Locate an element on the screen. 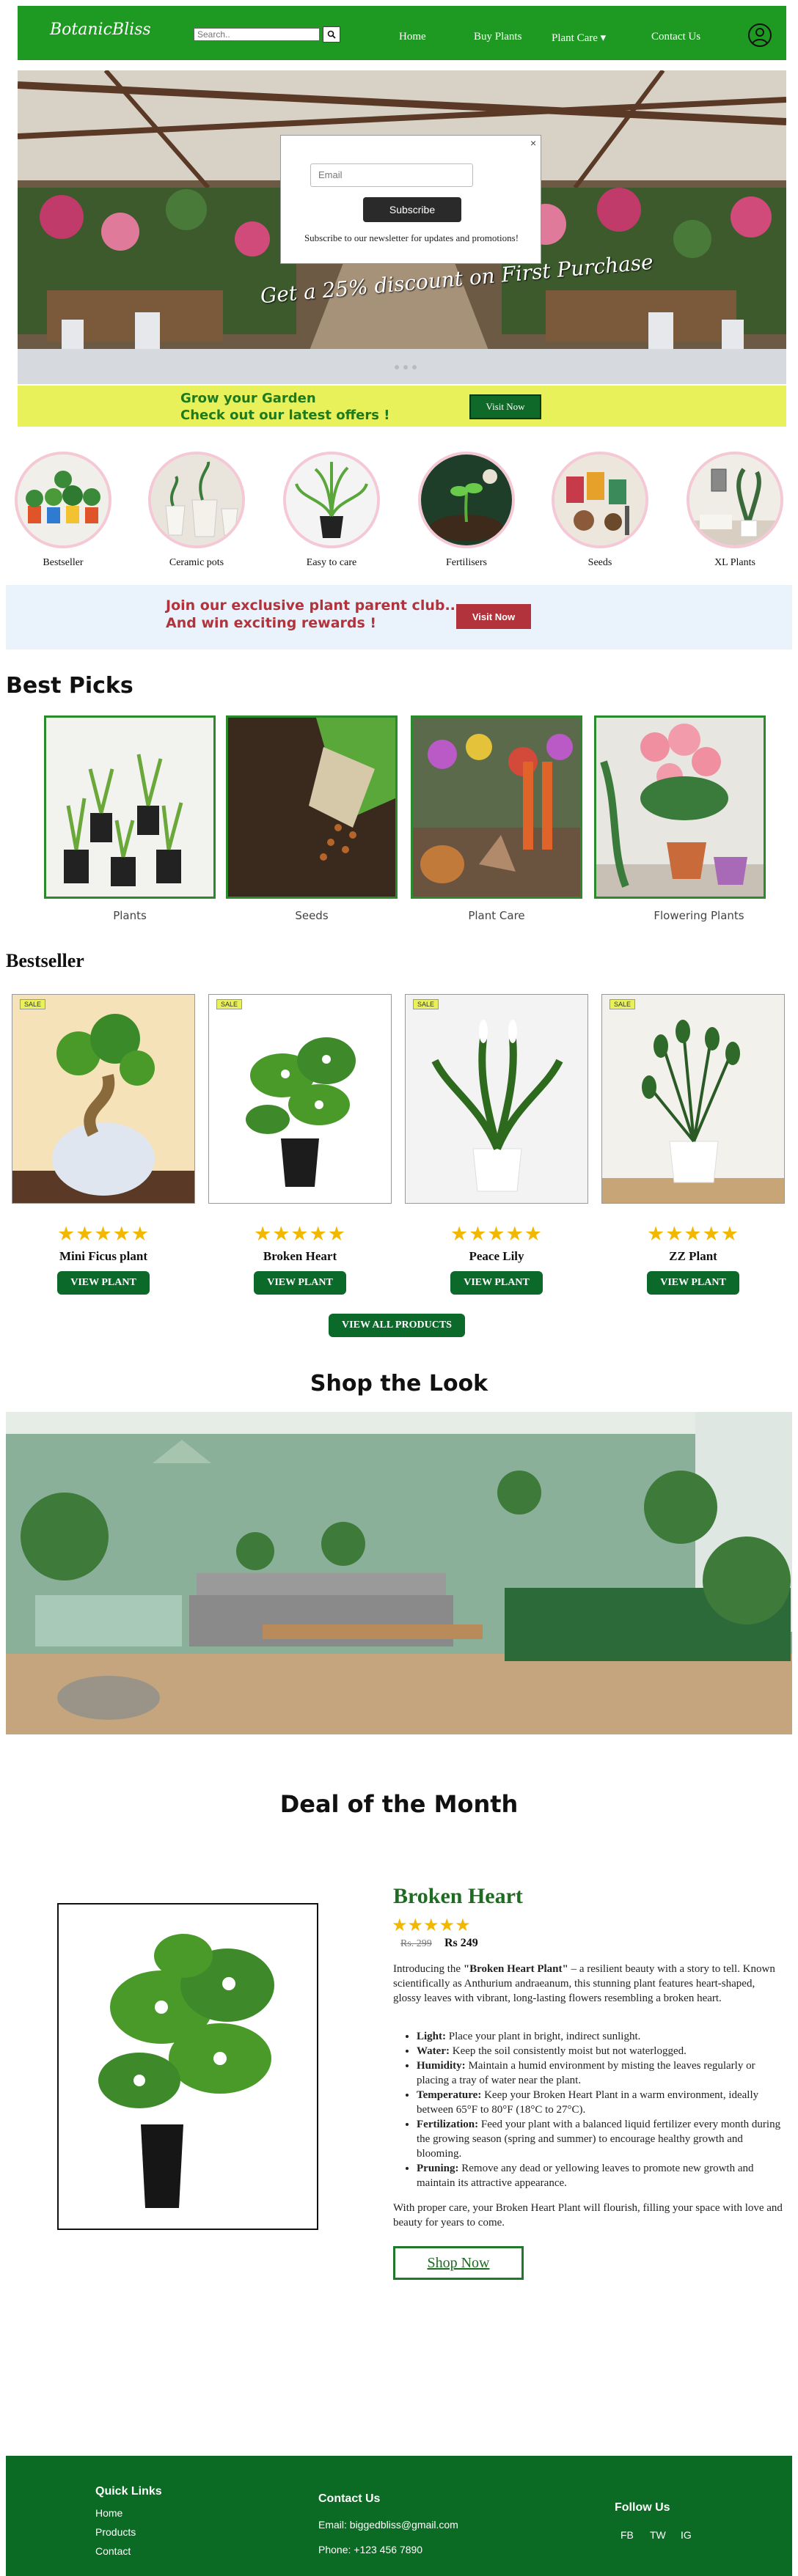  site-logo: BotanicBliss is located at coordinates (100, 30).